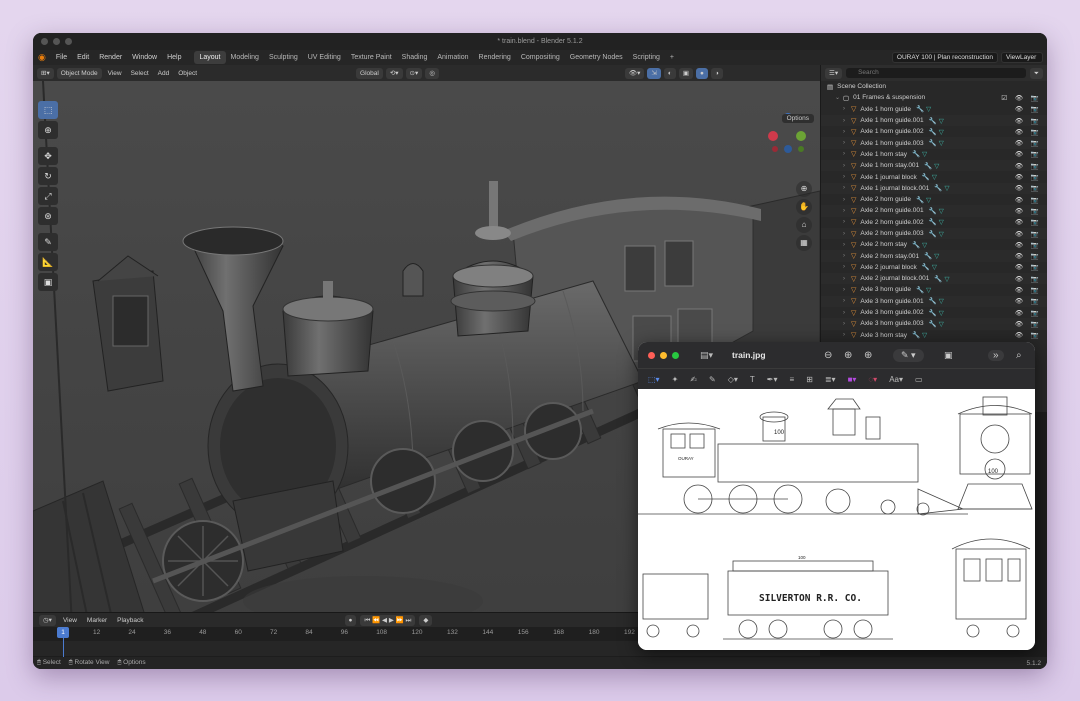 Image resolution: width=1080 pixels, height=701 pixels. What do you see at coordinates (948, 355) in the screenshot?
I see `crop-icon: ▣` at bounding box center [948, 355].